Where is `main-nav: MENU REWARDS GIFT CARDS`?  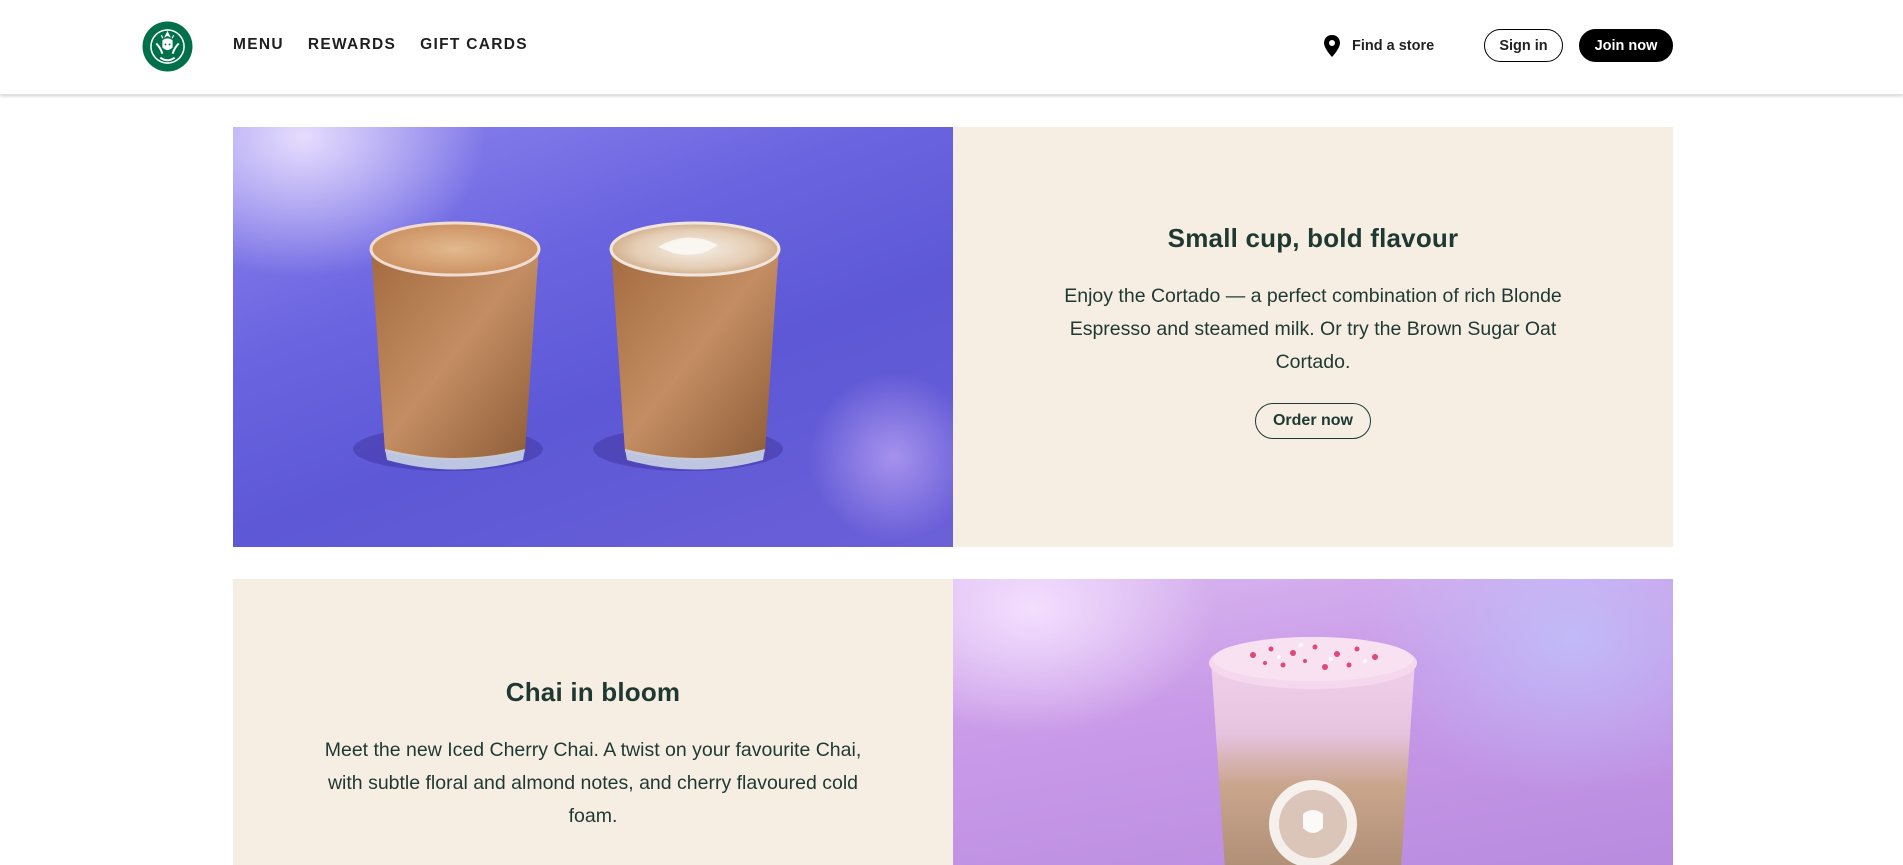
main-nav: MENU REWARDS GIFT CARDS is located at coordinates (380, 45).